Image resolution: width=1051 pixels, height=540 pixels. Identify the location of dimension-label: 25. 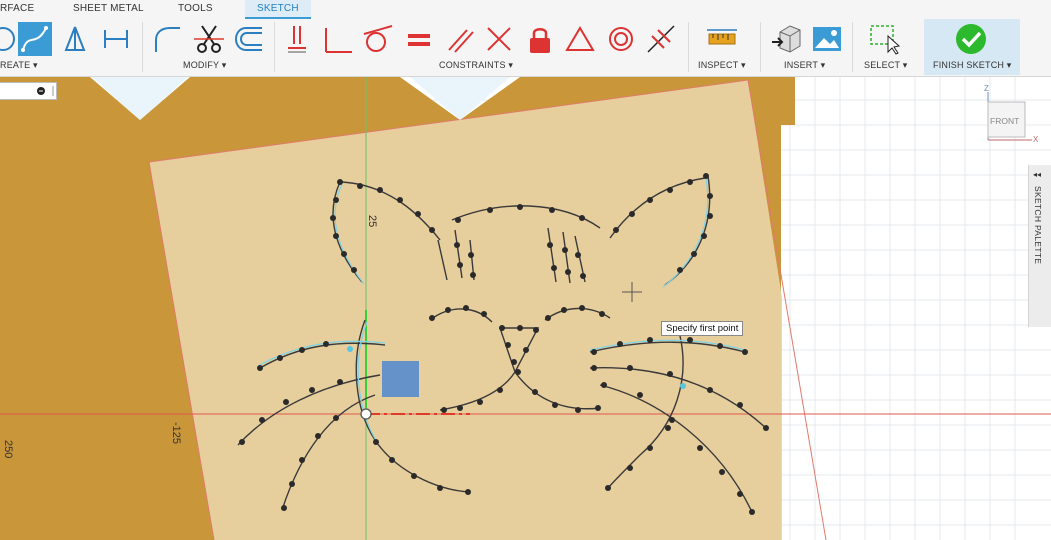
(372, 221).